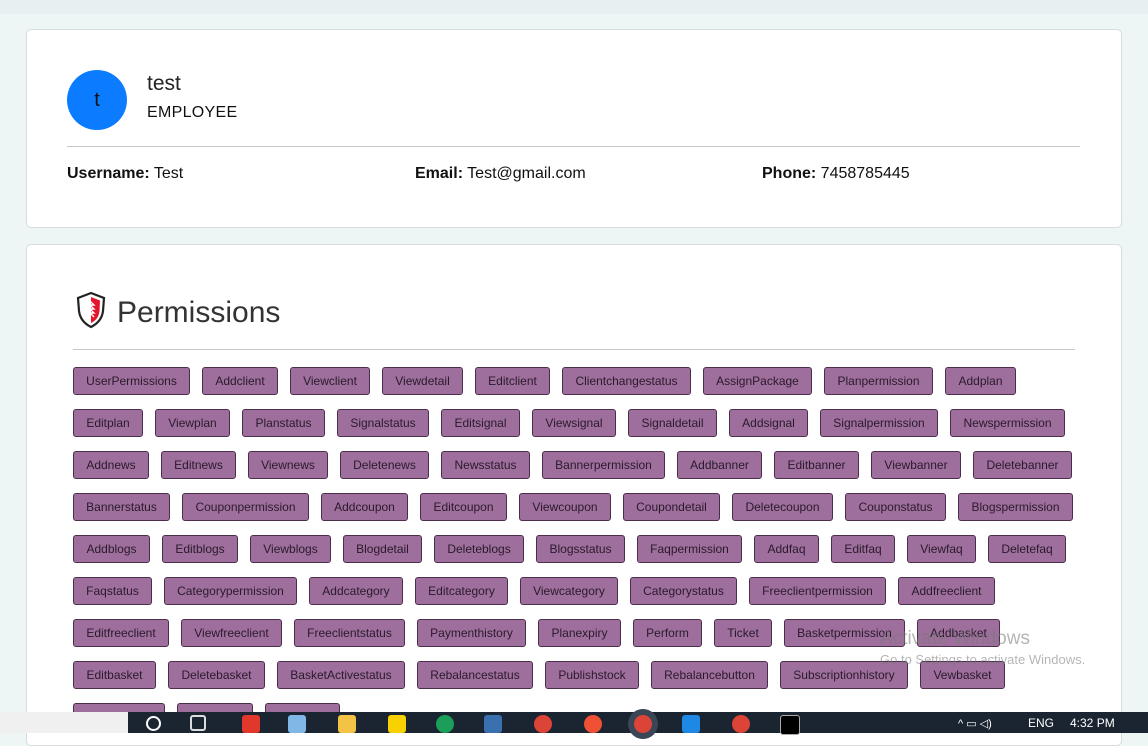 The image size is (1148, 746). Describe the element at coordinates (1022, 465) in the screenshot. I see `permission-chip: Deletebanner` at that location.